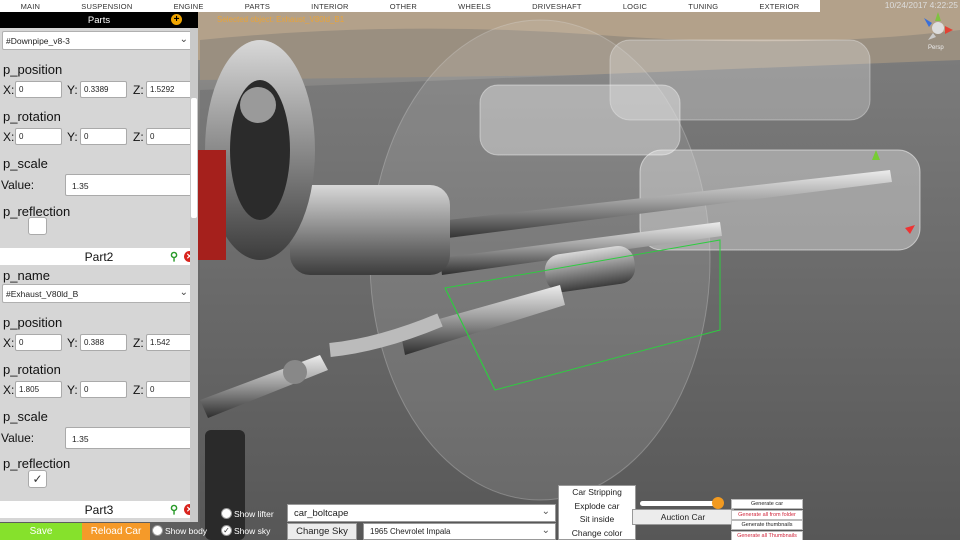 The height and width of the screenshot is (540, 960). What do you see at coordinates (98, 40) in the screenshot?
I see `part1-name-dropdown: #Downpipe_v8-3 ⌄` at bounding box center [98, 40].